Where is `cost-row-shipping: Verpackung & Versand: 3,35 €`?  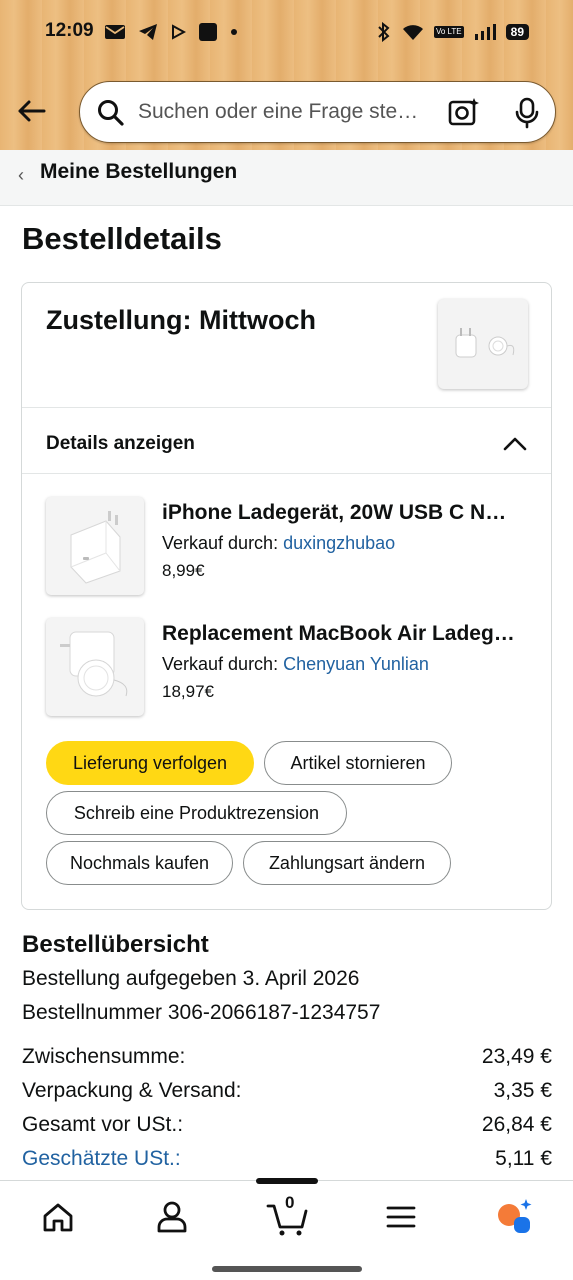 cost-row-shipping: Verpackung & Versand: 3,35 € is located at coordinates (287, 1093).